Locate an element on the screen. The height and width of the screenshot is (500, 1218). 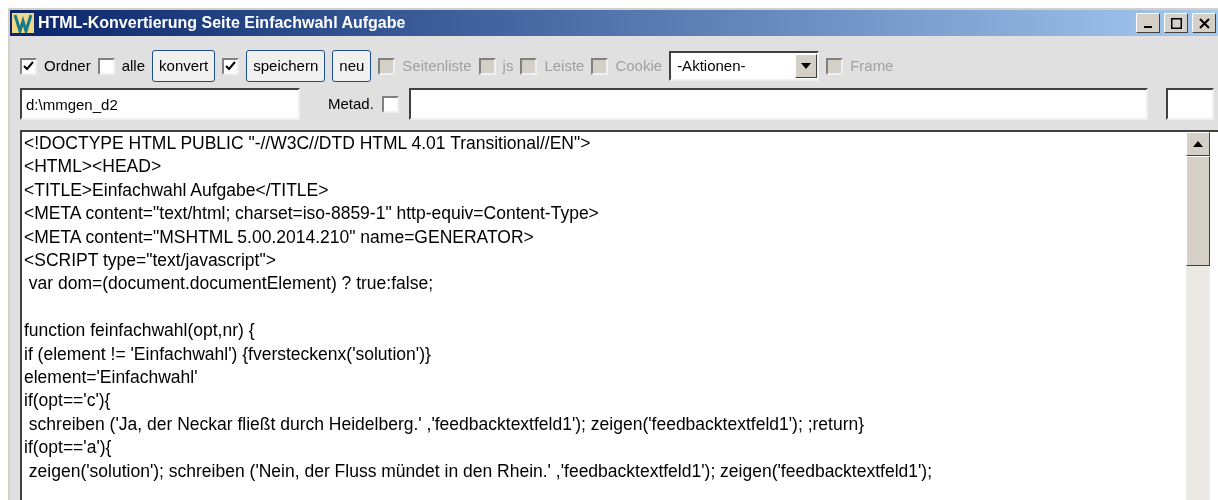
minimize-button is located at coordinates (1148, 23).